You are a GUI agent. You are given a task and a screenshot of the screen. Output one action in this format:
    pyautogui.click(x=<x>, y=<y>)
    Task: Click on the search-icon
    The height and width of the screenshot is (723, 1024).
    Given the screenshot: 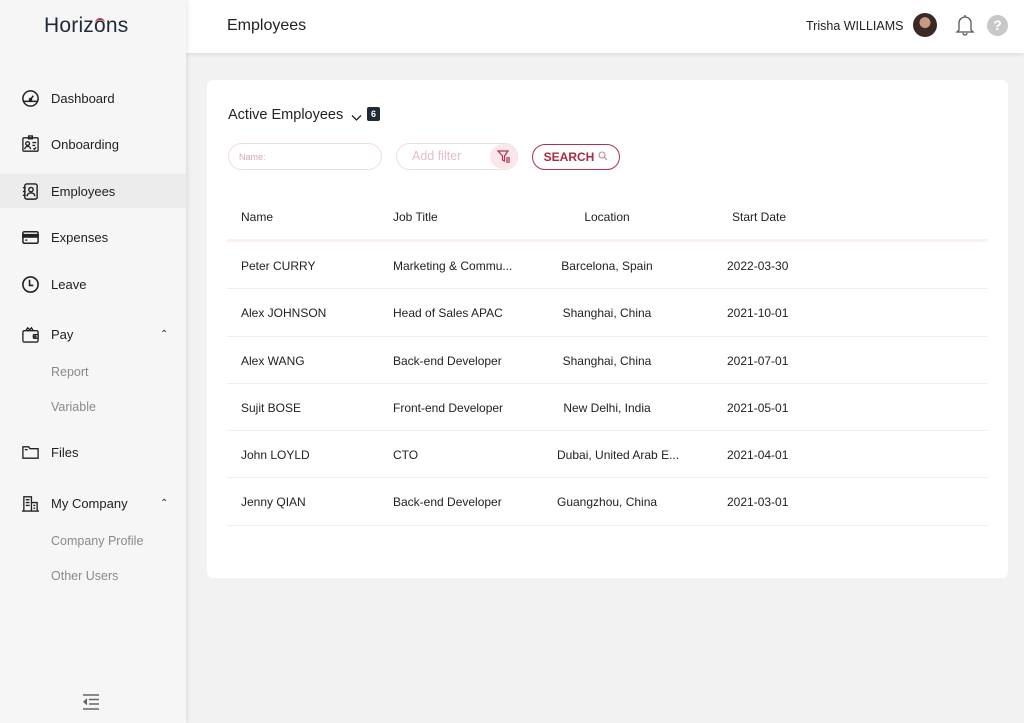 What is the action you would take?
    pyautogui.click(x=603, y=157)
    